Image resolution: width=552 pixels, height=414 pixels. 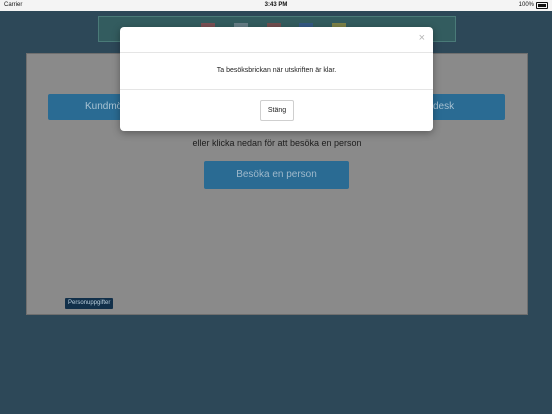 What do you see at coordinates (276, 40) in the screenshot?
I see `dialog-header: ×` at bounding box center [276, 40].